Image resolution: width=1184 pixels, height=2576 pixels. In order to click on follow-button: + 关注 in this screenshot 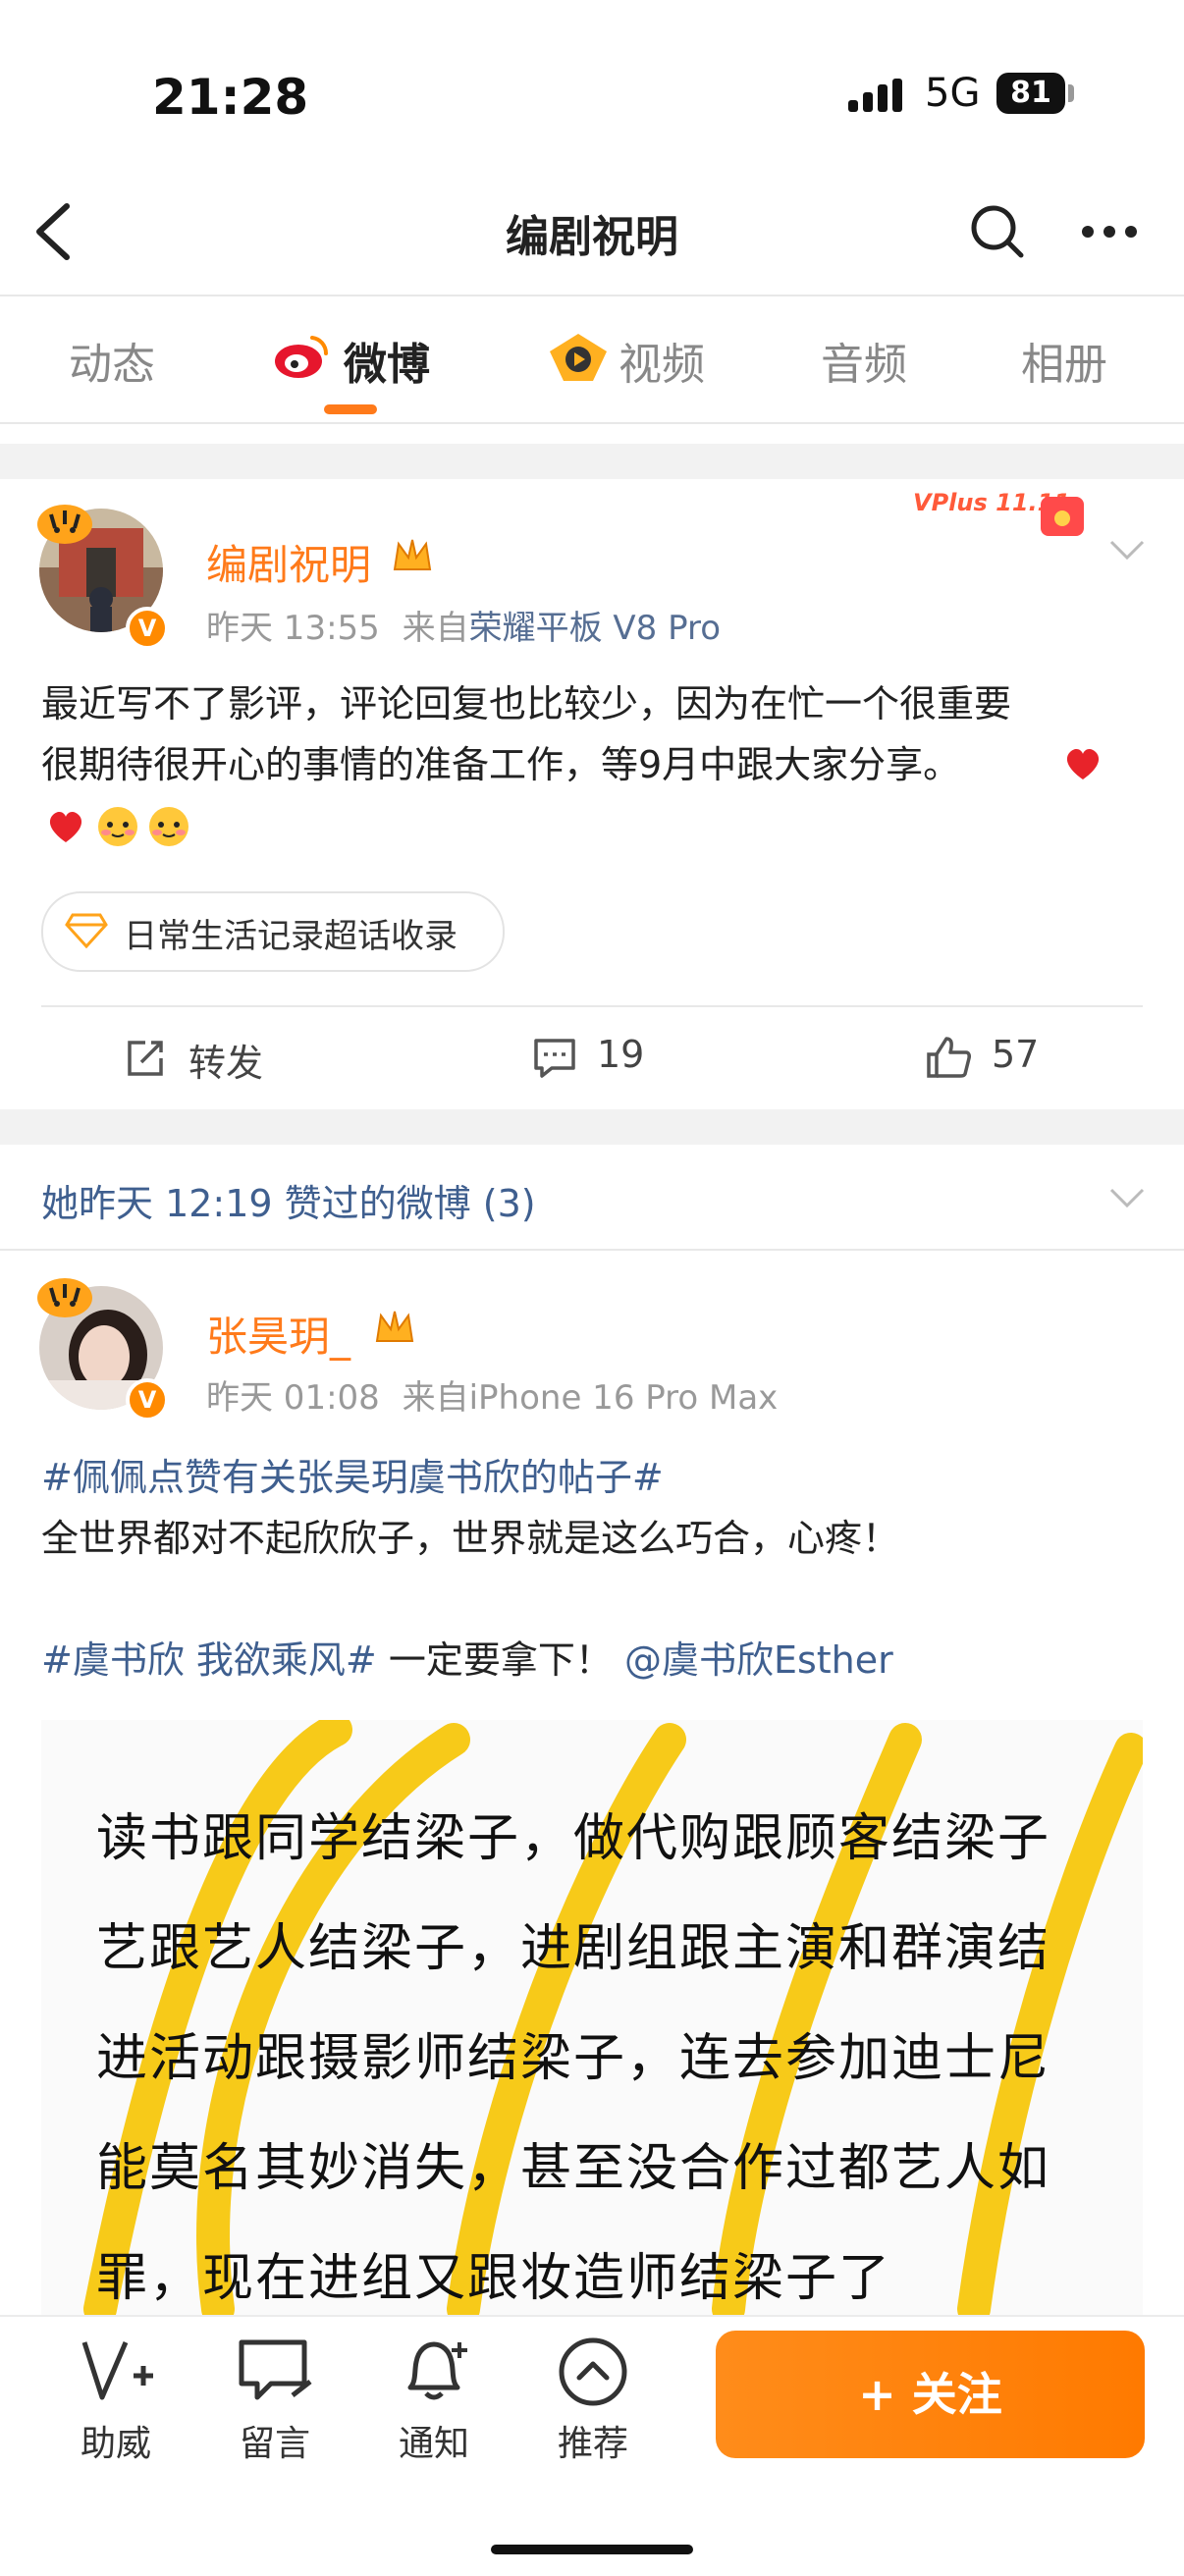, I will do `click(931, 2394)`.